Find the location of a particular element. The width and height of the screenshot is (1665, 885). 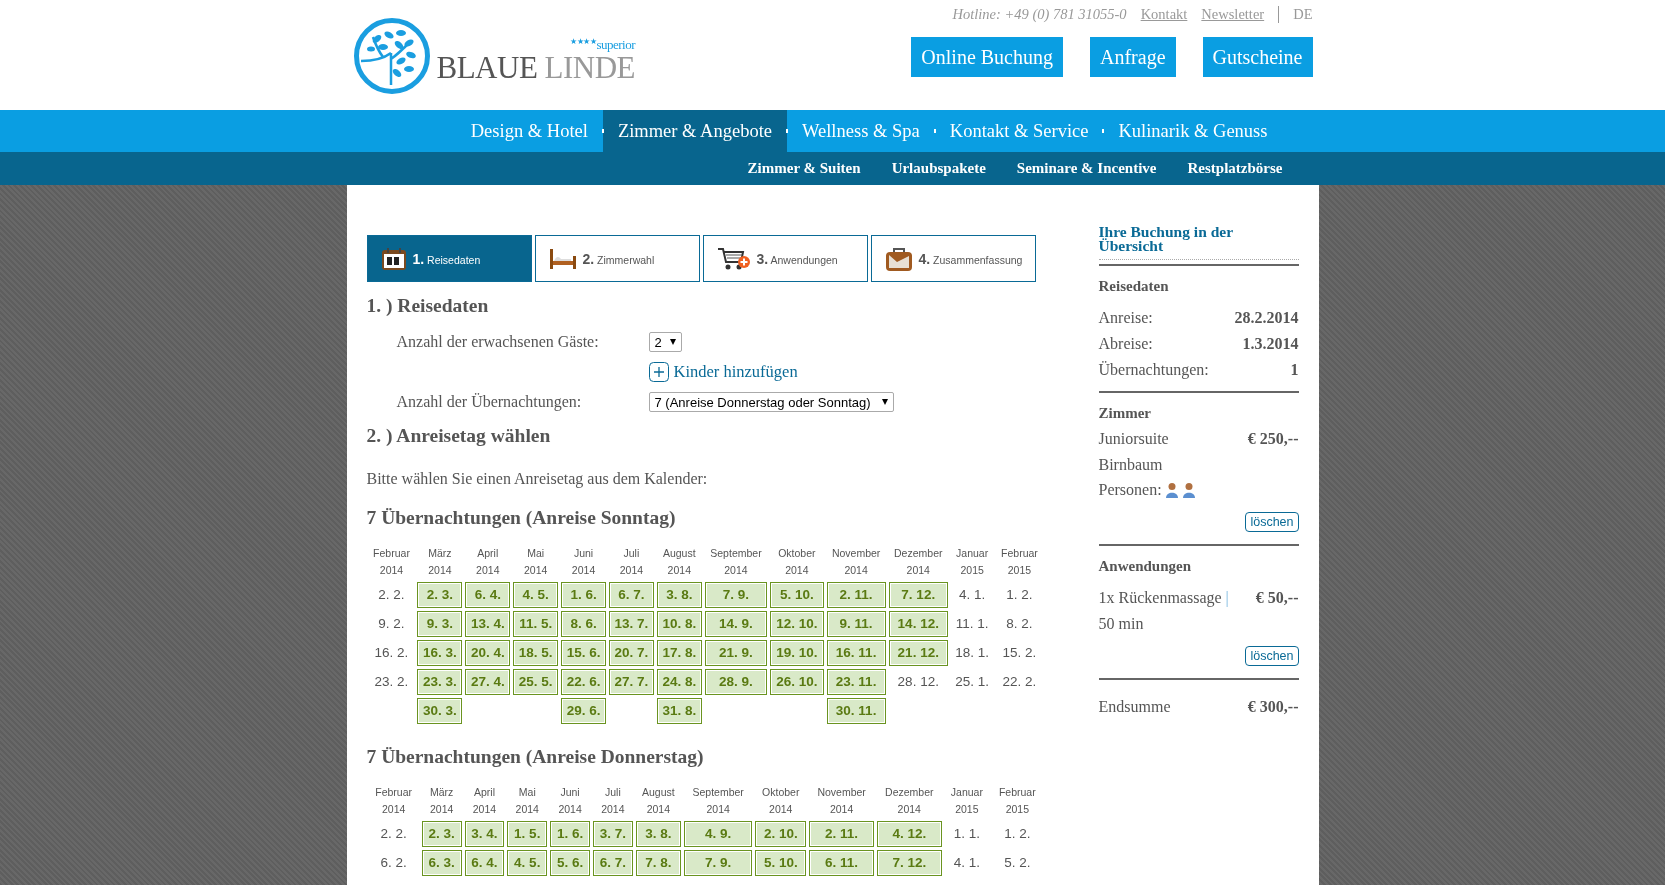

subnav-link: Zimmer & Suiten is located at coordinates (804, 168).